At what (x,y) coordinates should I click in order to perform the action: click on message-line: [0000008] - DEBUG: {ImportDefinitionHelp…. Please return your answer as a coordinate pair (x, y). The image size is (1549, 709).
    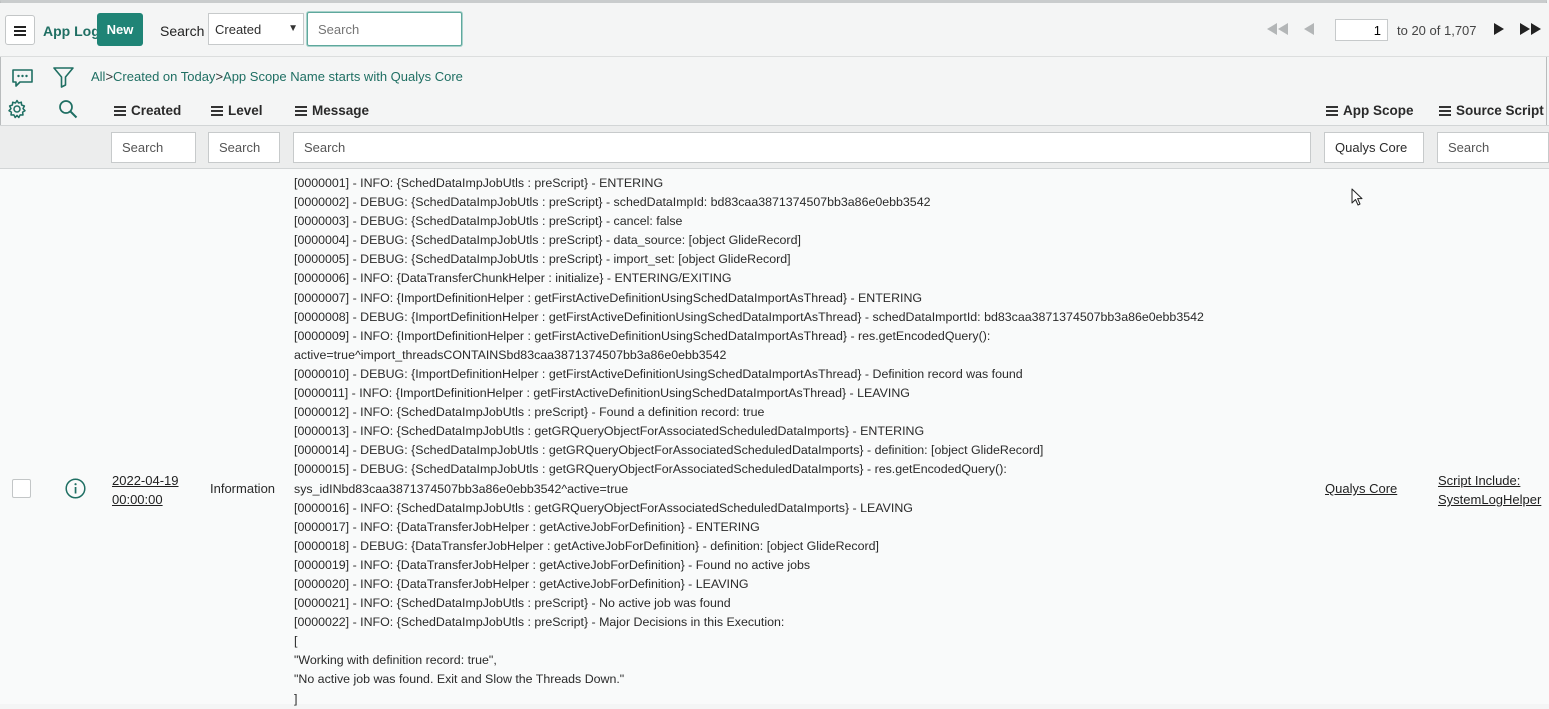
    Looking at the image, I should click on (749, 316).